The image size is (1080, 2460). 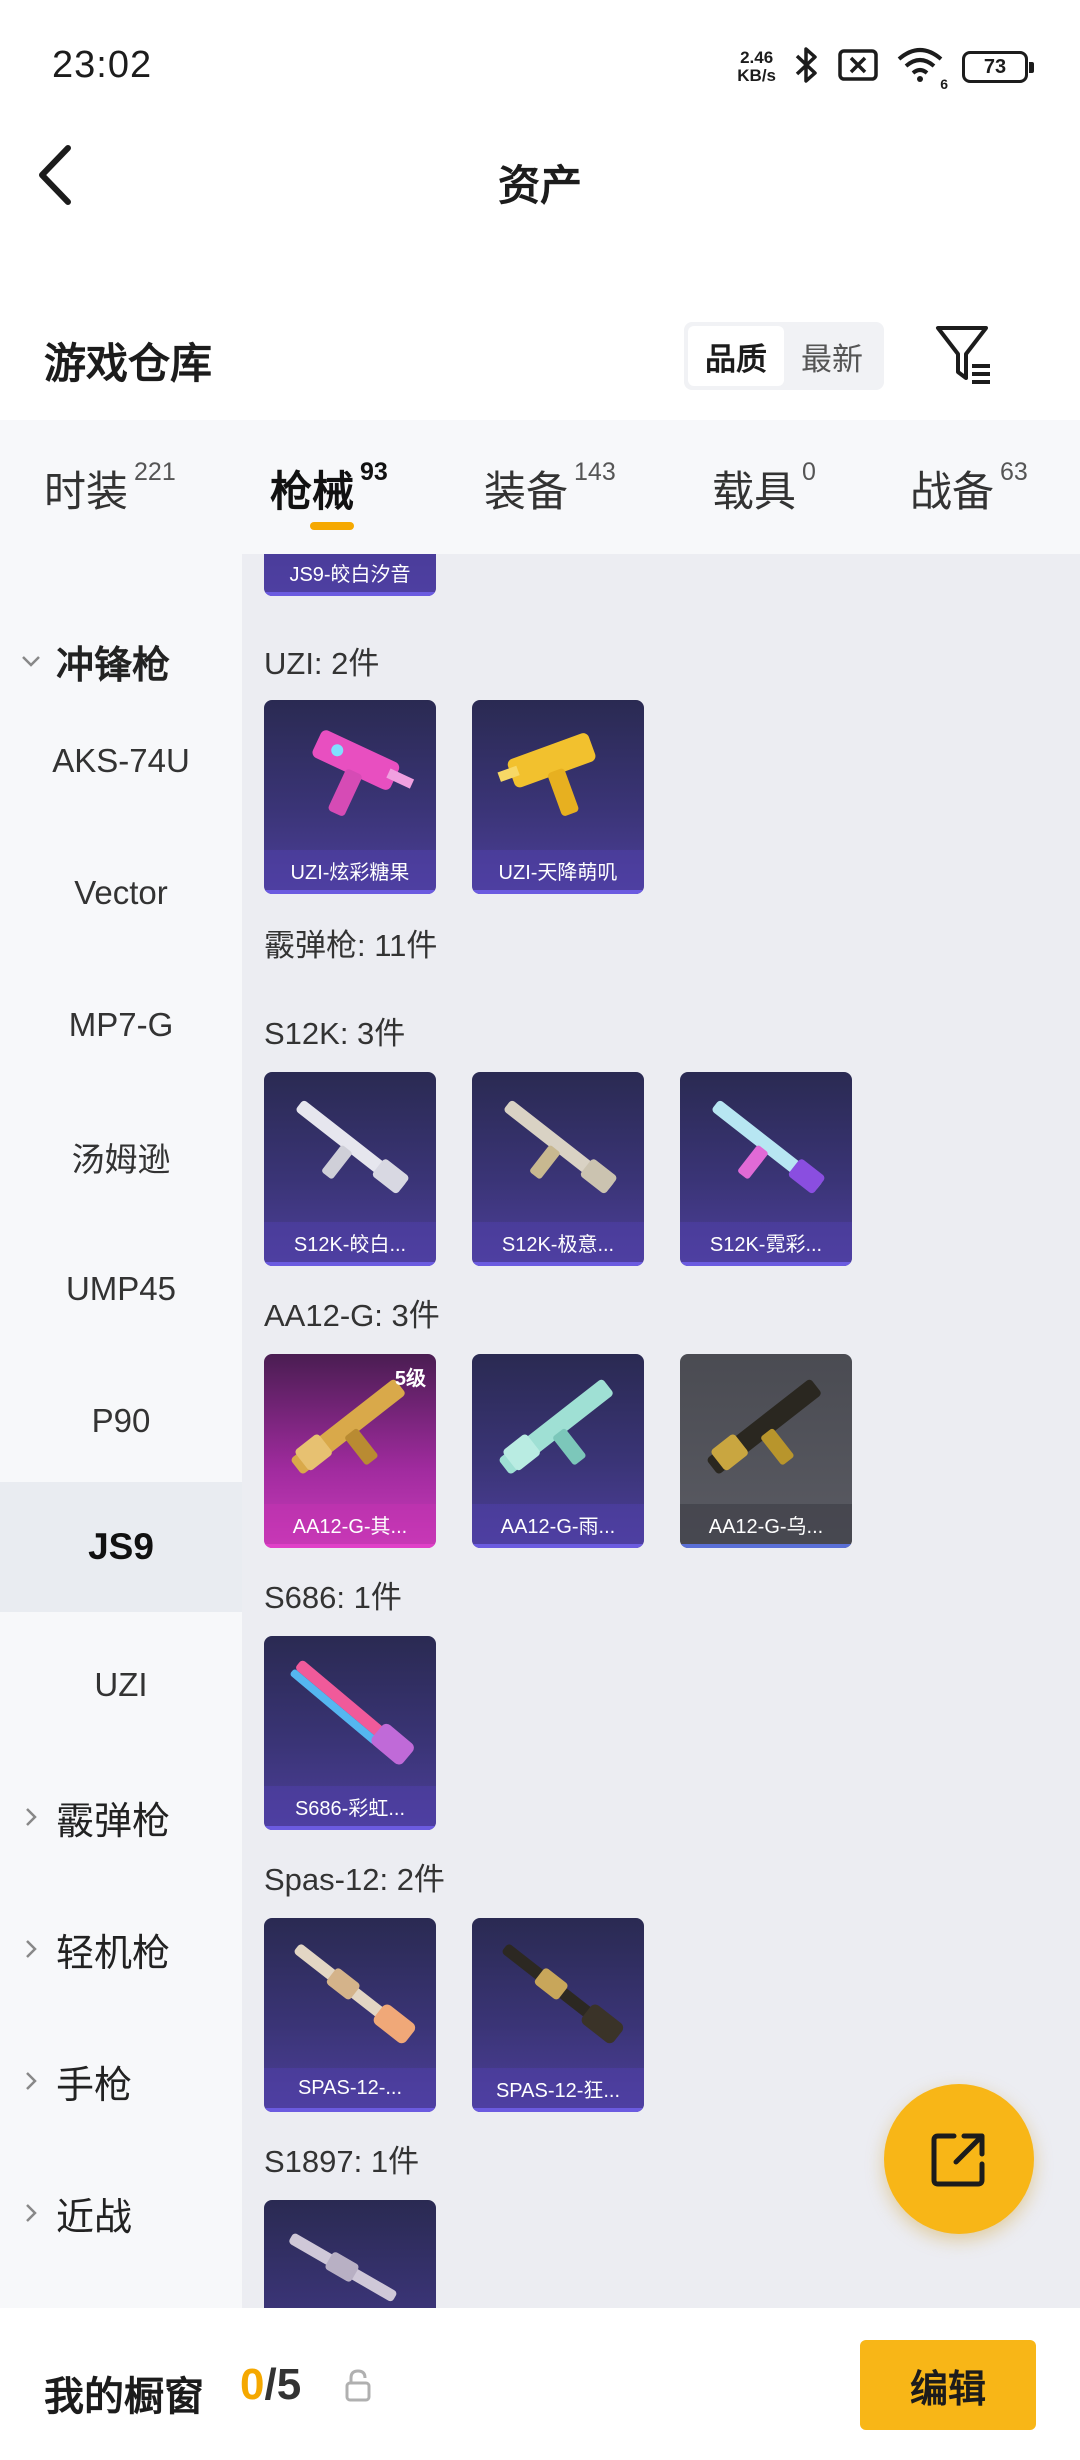 I want to click on battery-indicator: 73, so click(x=998, y=67).